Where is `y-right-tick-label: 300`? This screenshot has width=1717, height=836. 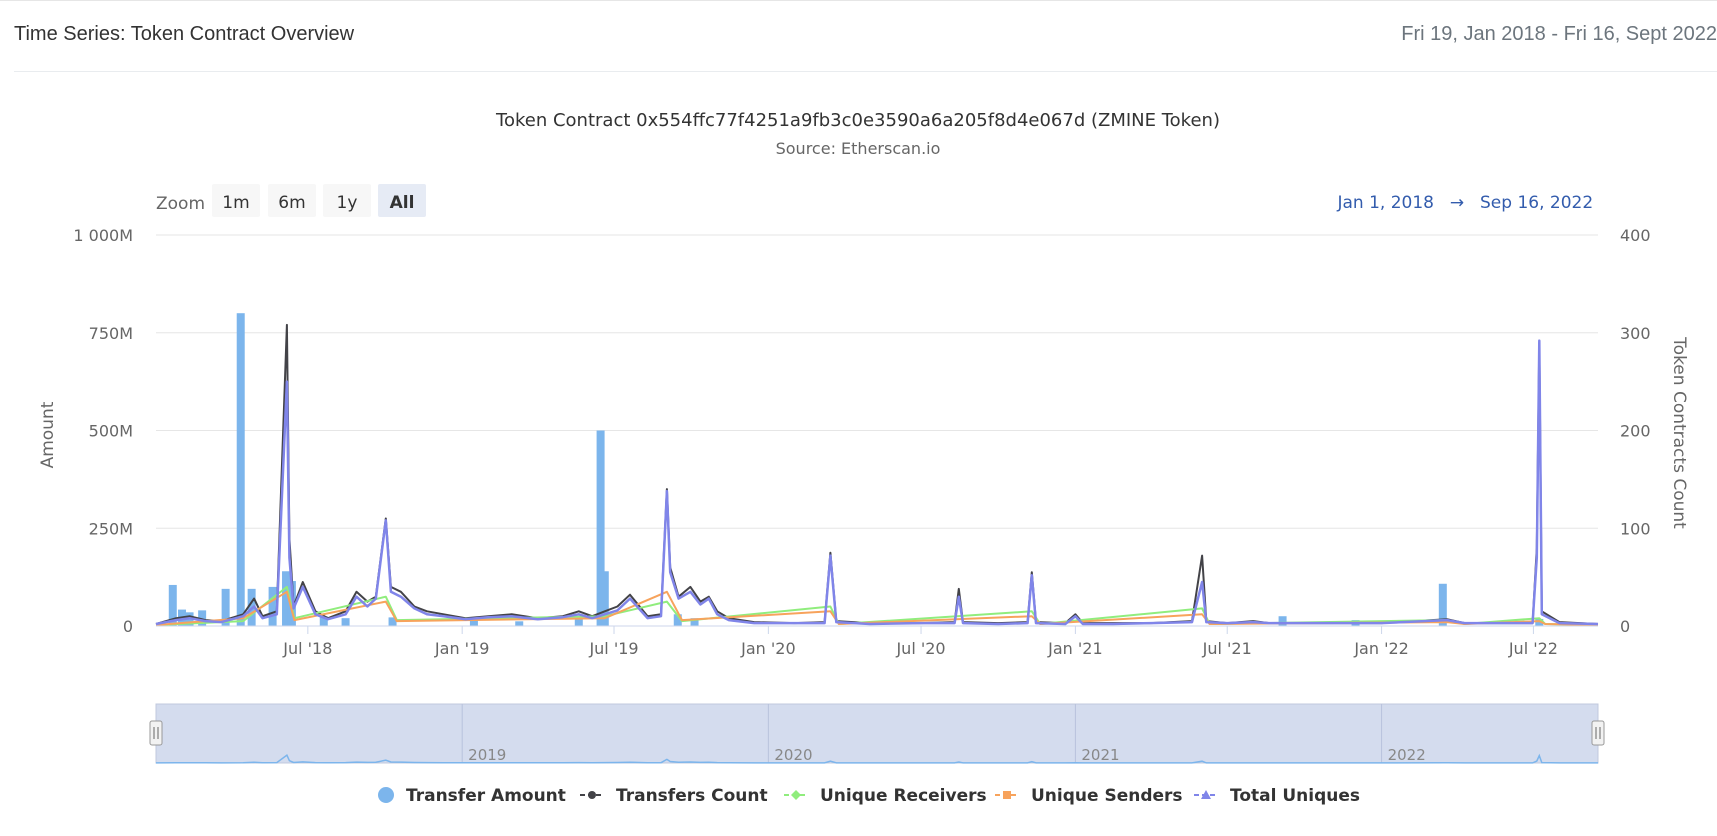 y-right-tick-label: 300 is located at coordinates (1635, 333).